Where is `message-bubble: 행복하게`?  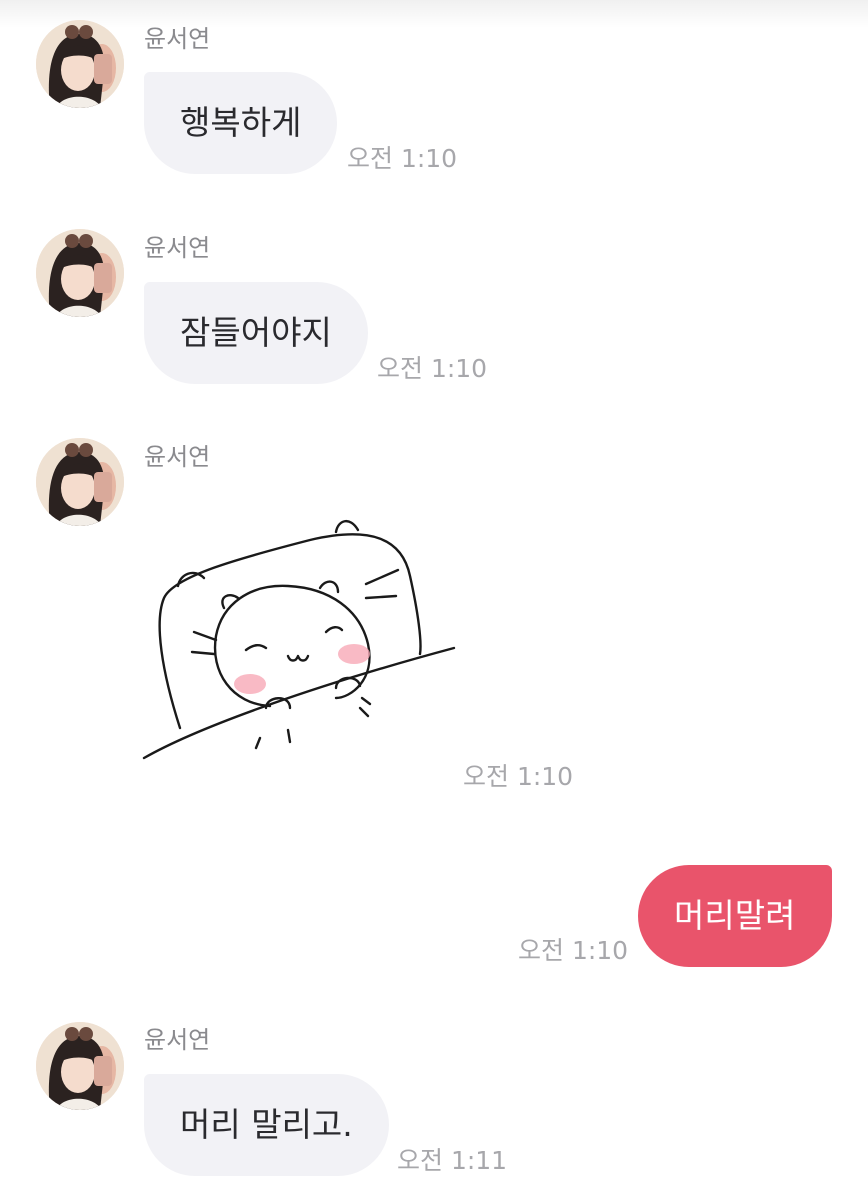
message-bubble: 행복하게 is located at coordinates (241, 123).